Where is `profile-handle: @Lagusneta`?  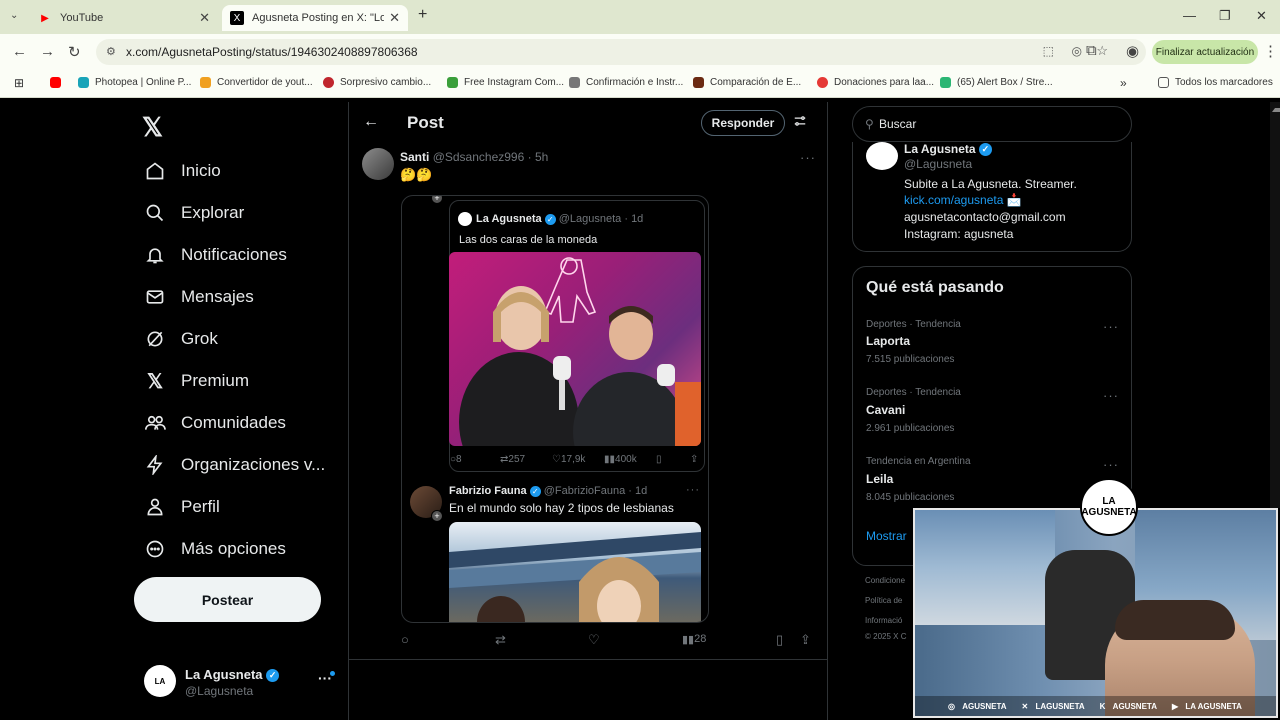
profile-handle: @Lagusneta is located at coordinates (938, 164).